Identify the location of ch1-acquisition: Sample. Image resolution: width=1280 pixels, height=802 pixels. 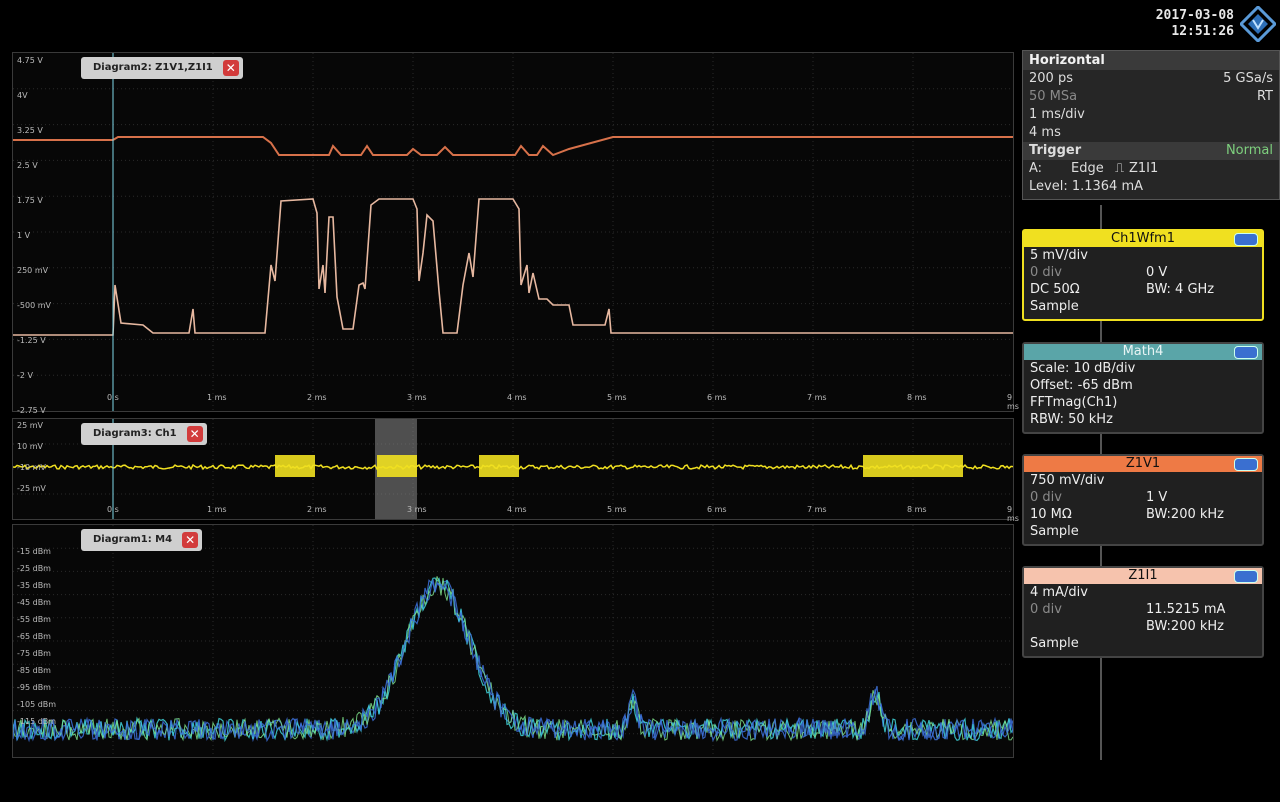
(1054, 306).